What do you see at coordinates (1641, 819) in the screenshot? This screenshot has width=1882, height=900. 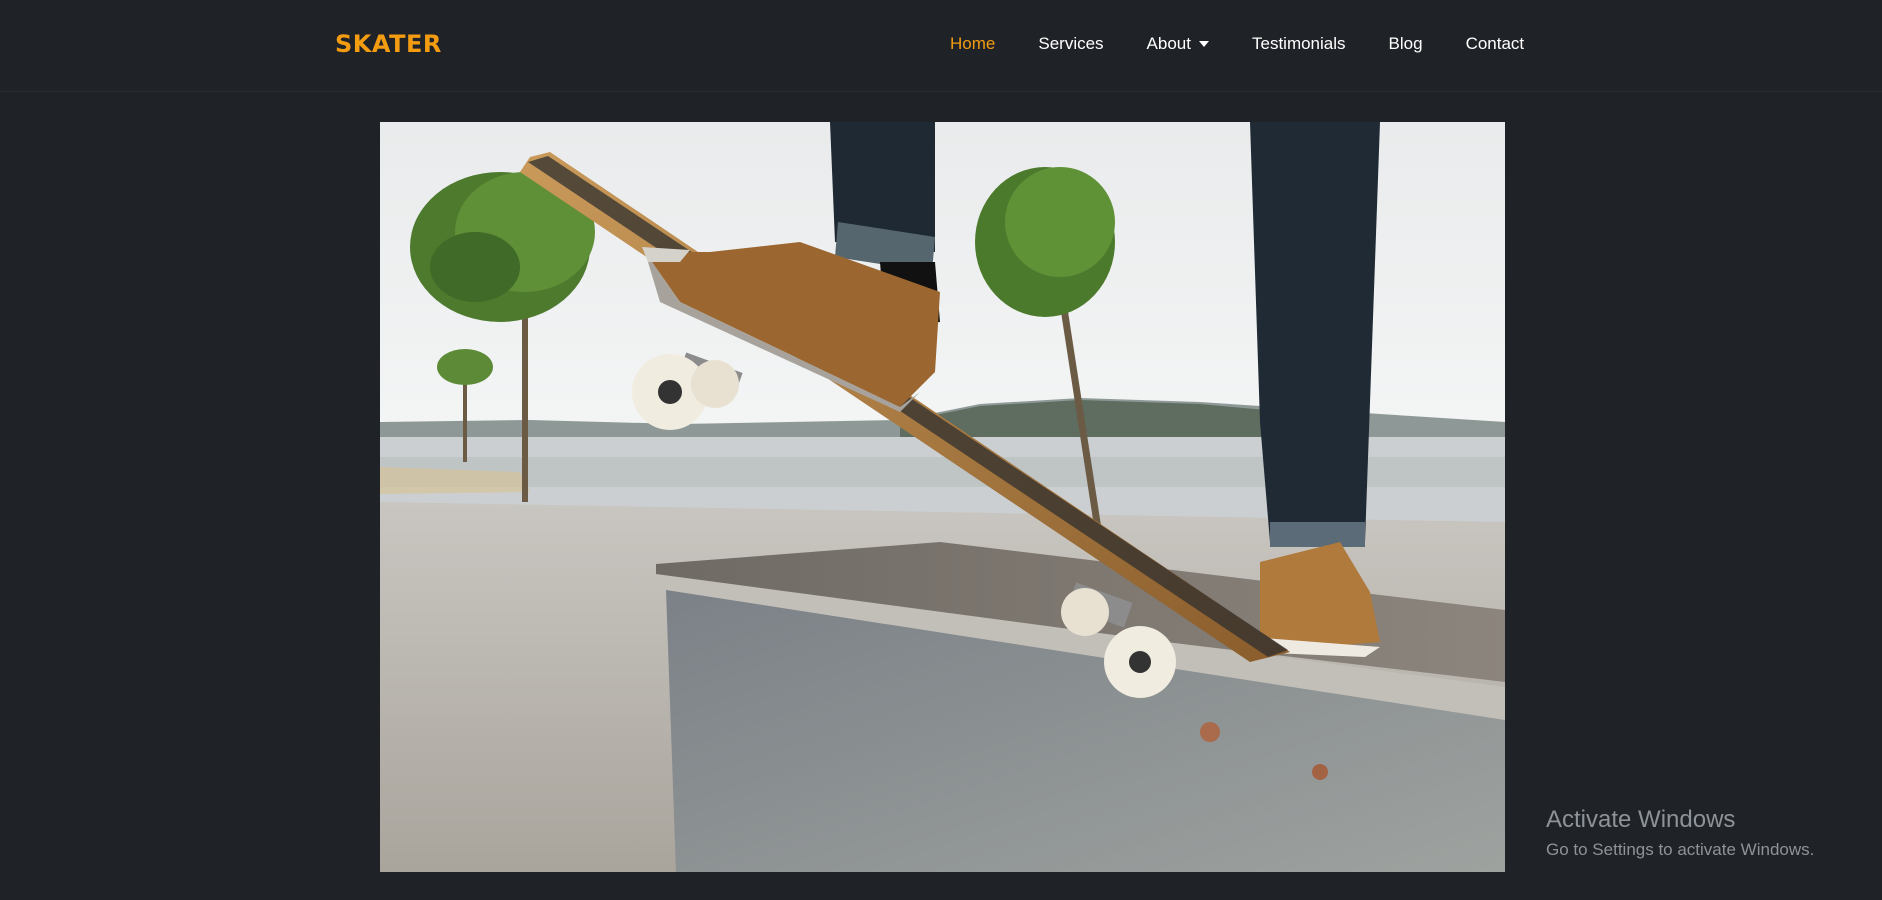 I see `watermark-title: Activate Windows` at bounding box center [1641, 819].